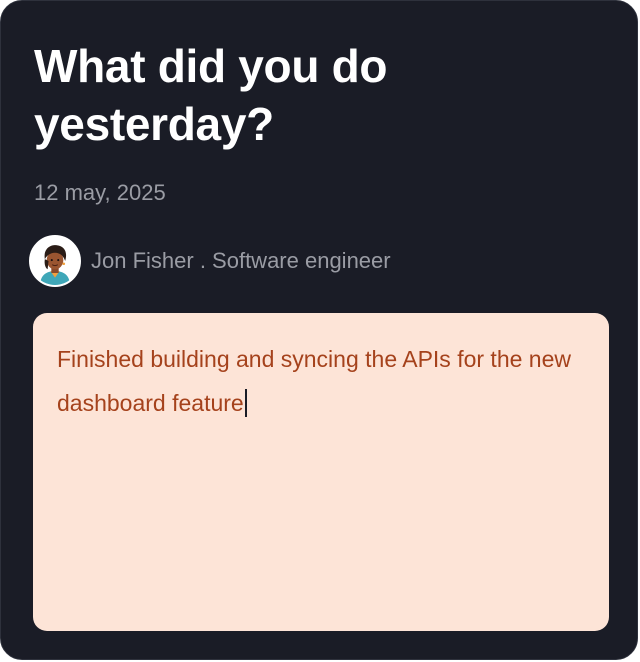 This screenshot has height=662, width=640. I want to click on person-avatar-icon, so click(55, 261).